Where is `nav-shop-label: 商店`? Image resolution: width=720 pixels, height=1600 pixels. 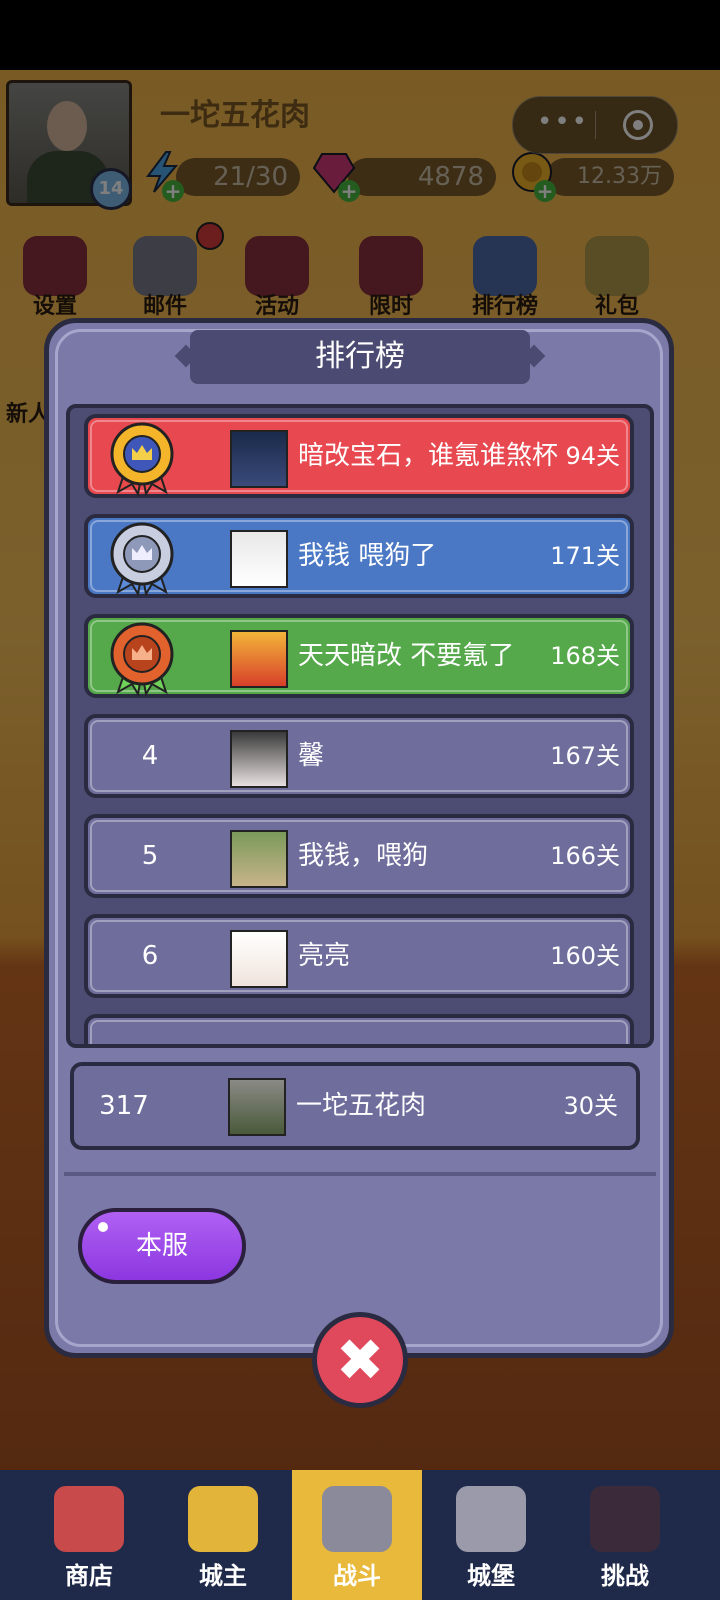
nav-shop-label: 商店 is located at coordinates (89, 1576).